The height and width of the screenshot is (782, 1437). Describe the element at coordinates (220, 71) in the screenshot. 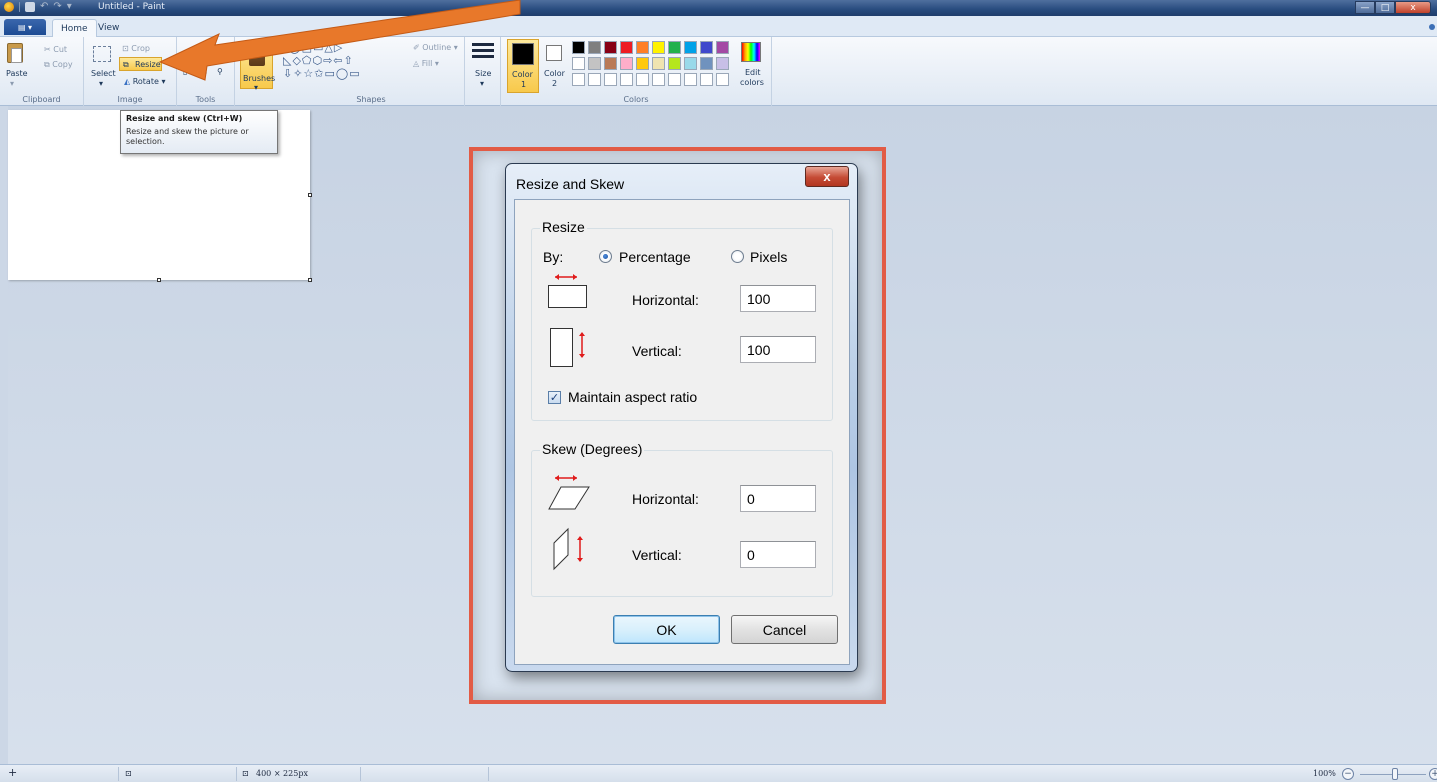

I see `magnifier-icon: ⚲` at that location.